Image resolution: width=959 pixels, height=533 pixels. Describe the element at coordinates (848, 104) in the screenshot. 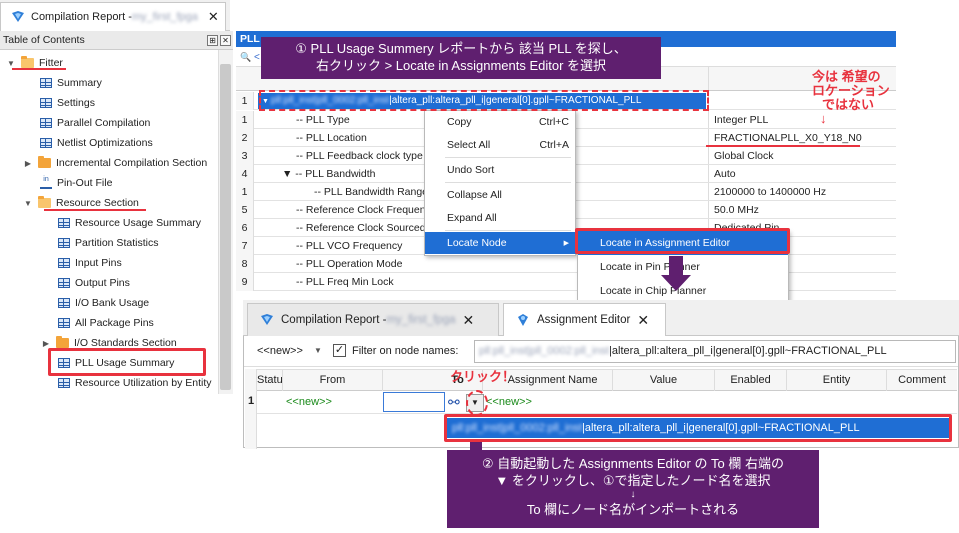

I see `note-text: ではない` at that location.